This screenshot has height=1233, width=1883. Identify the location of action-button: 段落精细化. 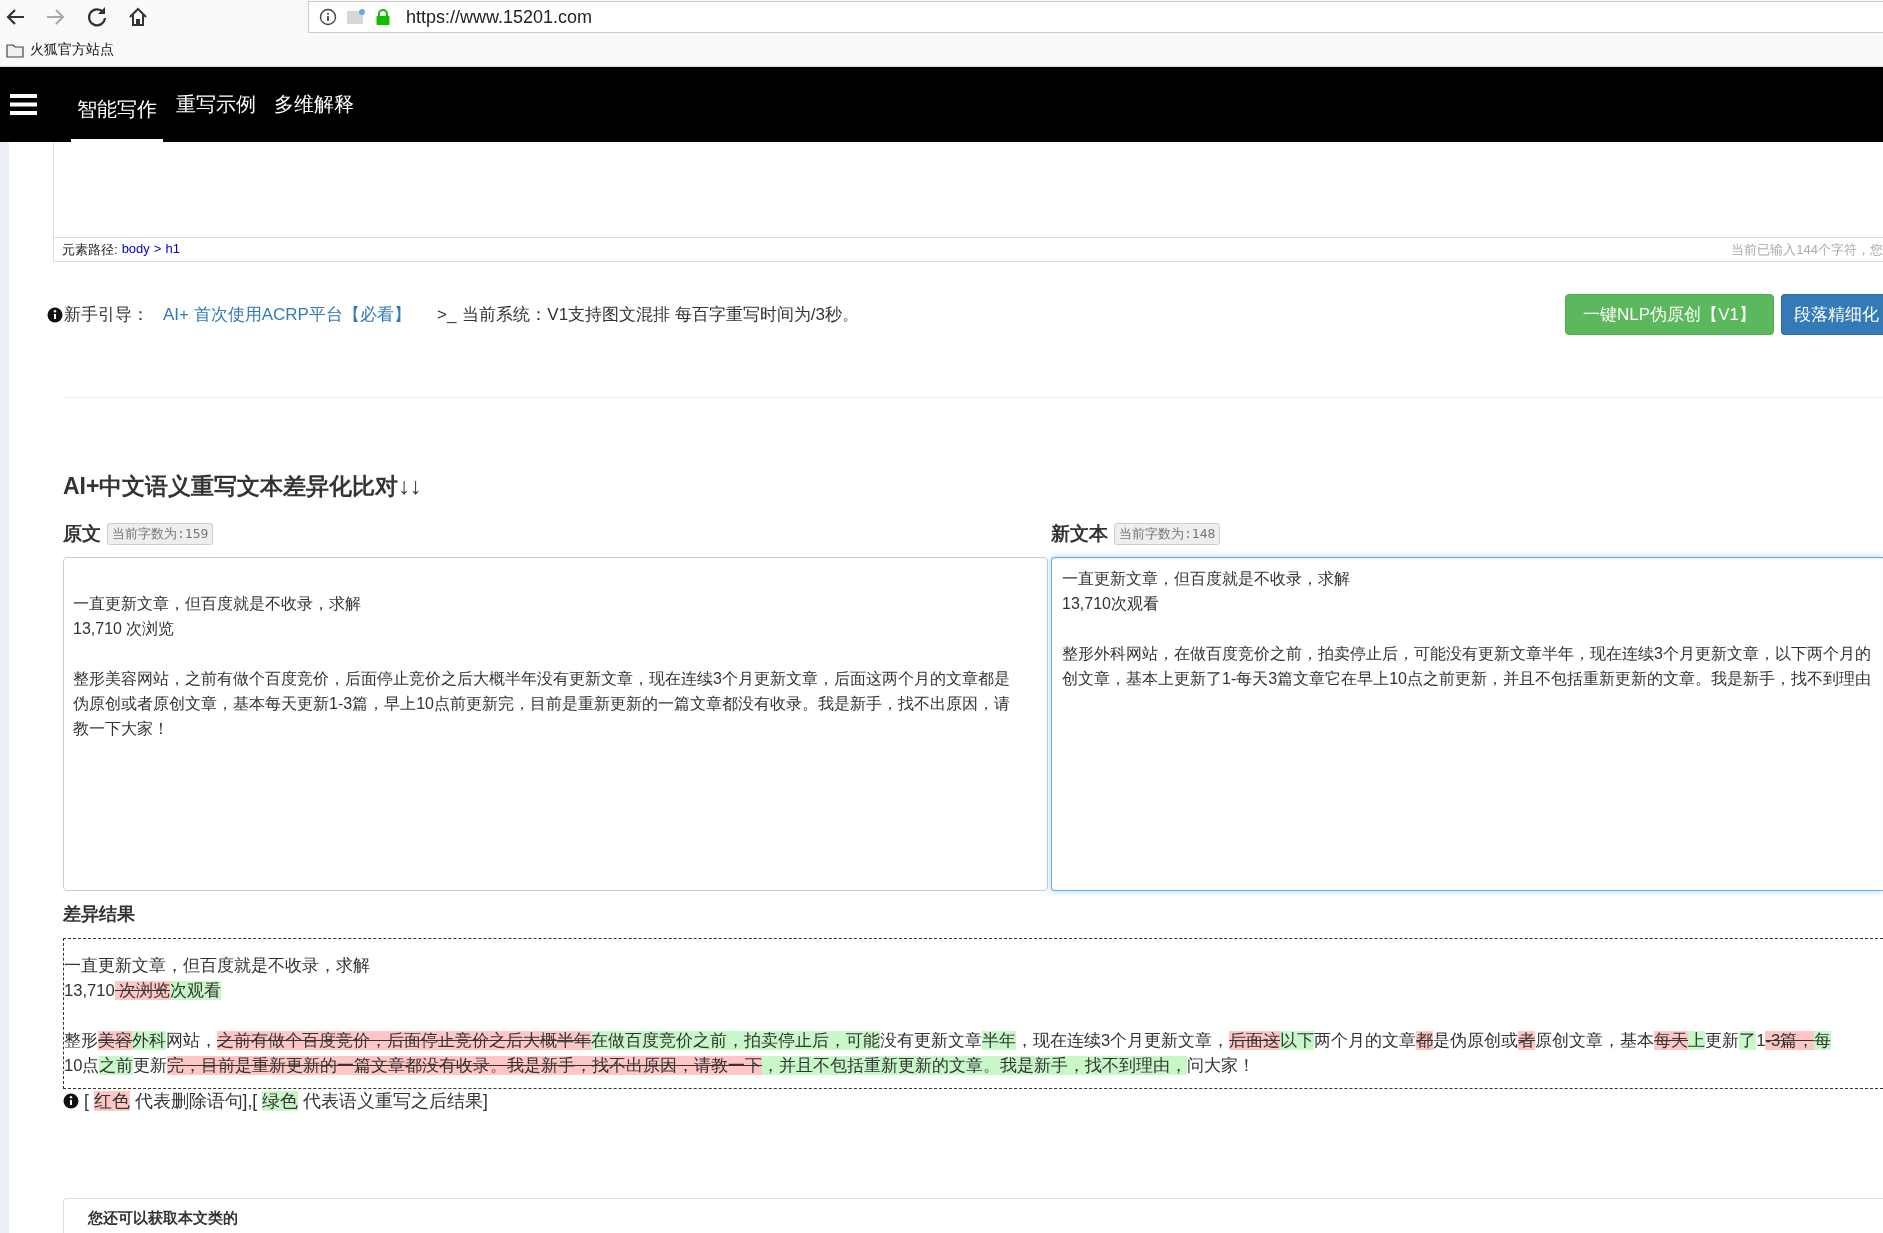
(1832, 314).